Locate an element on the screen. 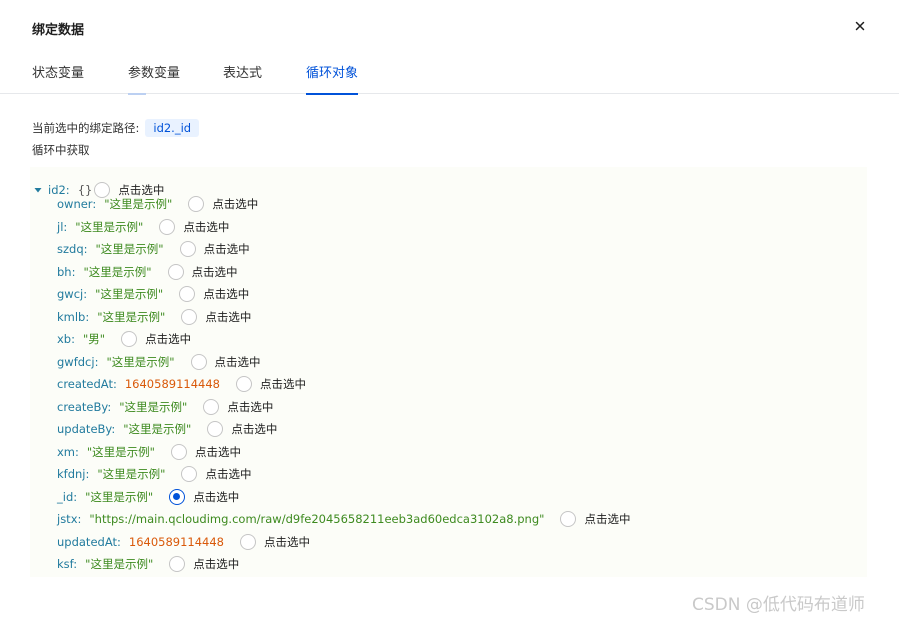 This screenshot has width=899, height=619. tree-item-key: jl: is located at coordinates (62, 226).